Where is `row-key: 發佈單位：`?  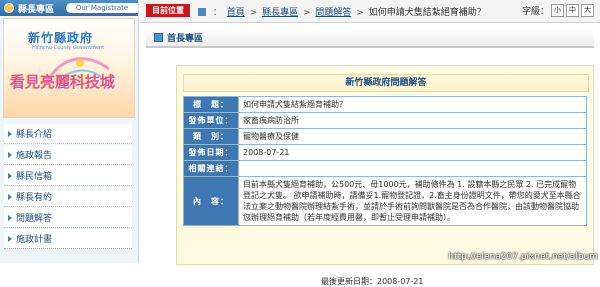
row-key: 發佈單位： is located at coordinates (211, 120).